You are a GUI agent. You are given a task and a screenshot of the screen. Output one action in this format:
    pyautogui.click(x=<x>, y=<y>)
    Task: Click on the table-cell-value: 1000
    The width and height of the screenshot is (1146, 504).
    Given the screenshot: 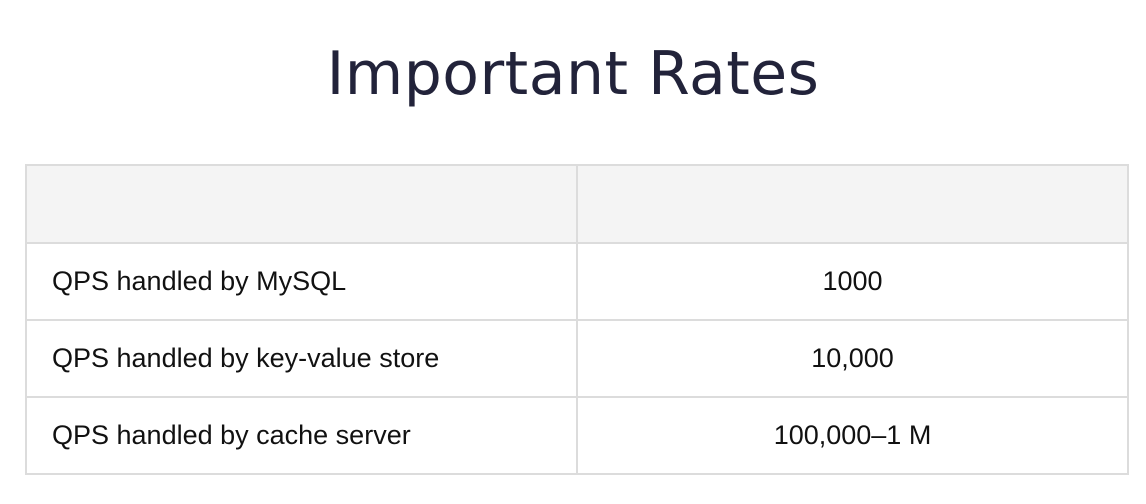 What is the action you would take?
    pyautogui.click(x=852, y=281)
    